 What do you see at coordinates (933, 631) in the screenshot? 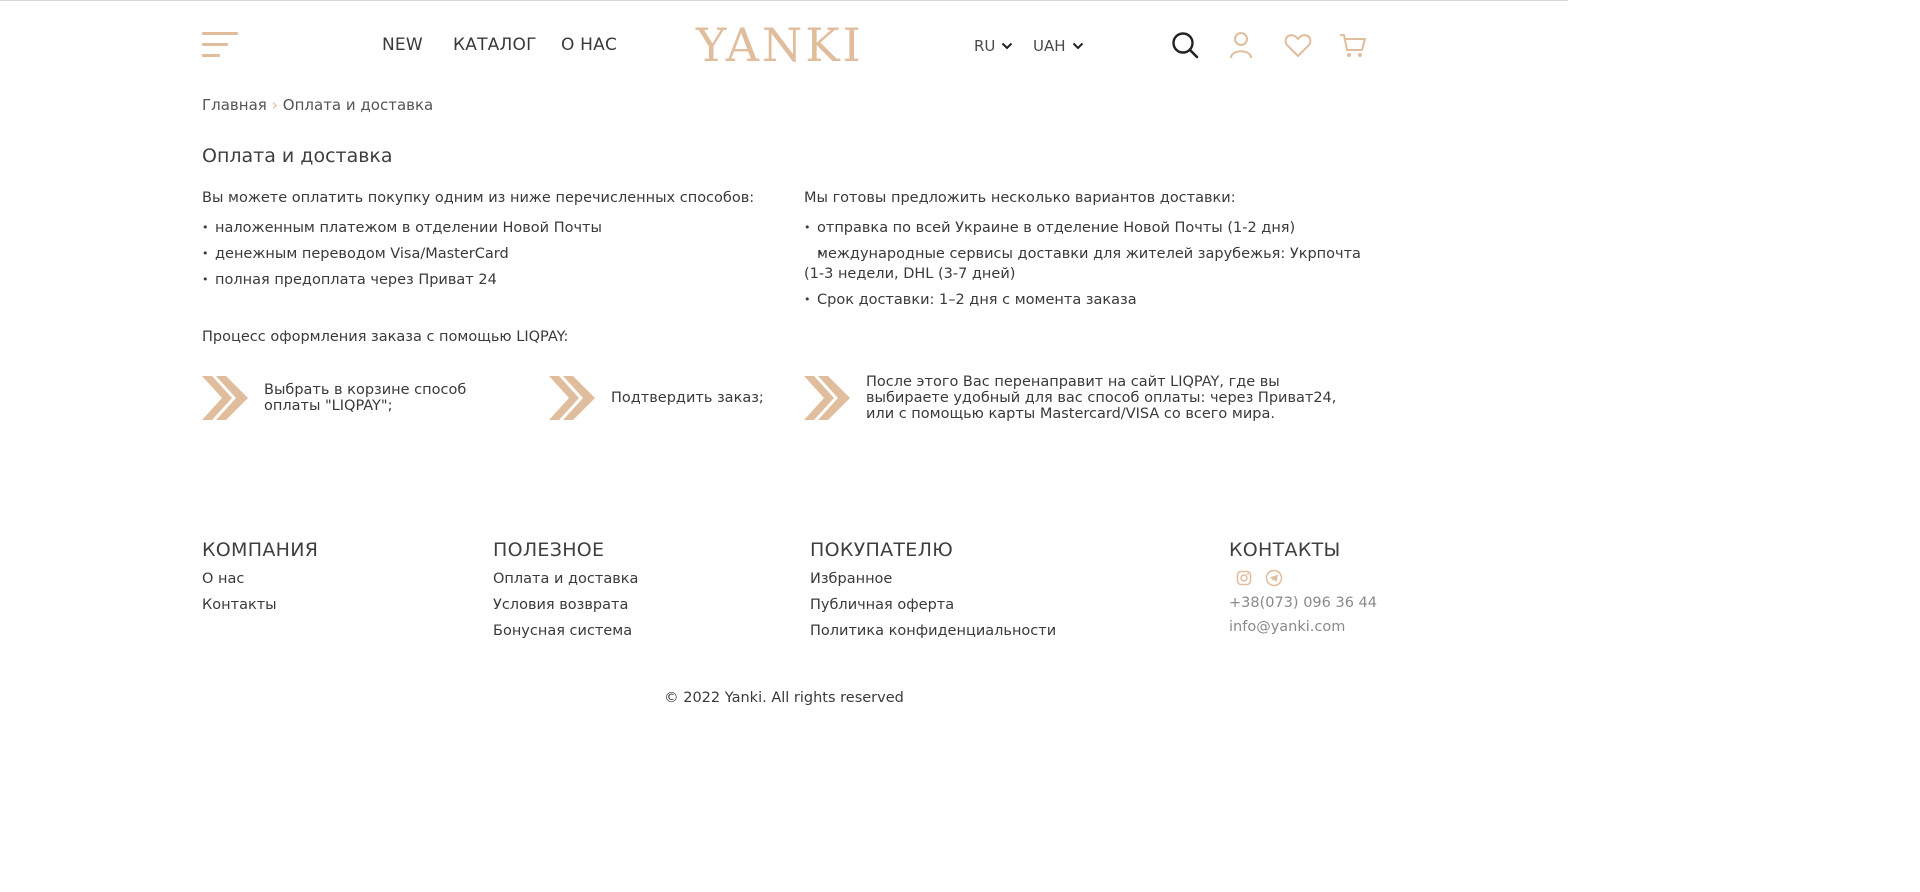
I see `footer-link-privacy: Политика конфиденциальности` at bounding box center [933, 631].